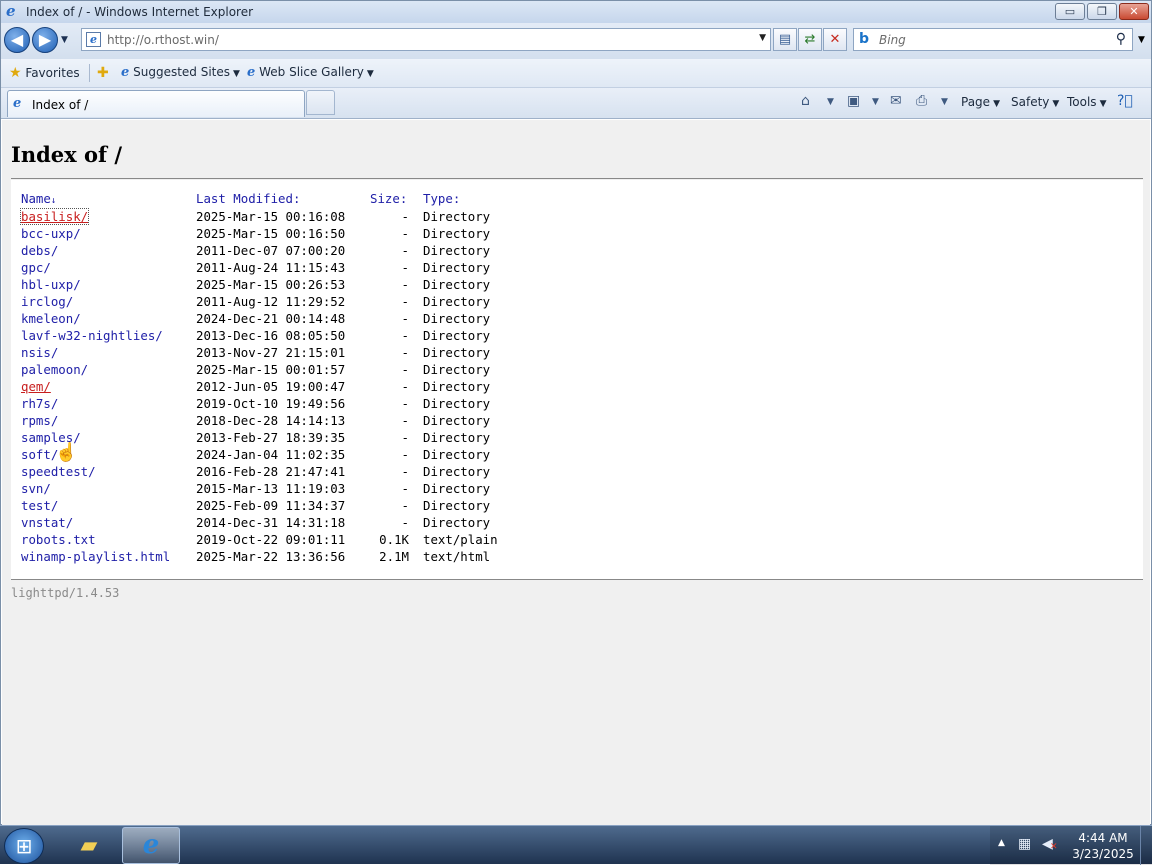 The image size is (1152, 865). Describe the element at coordinates (1086, 102) in the screenshot. I see `tools-menu: Tools ▼` at that location.